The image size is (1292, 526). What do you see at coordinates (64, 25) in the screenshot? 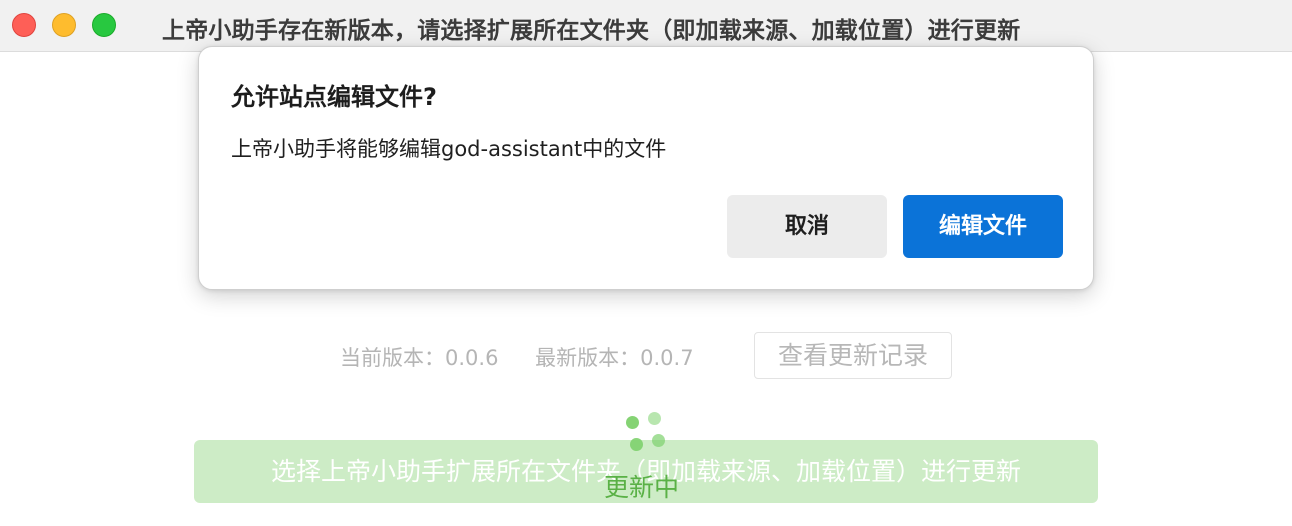
I see `minimize-window-button` at bounding box center [64, 25].